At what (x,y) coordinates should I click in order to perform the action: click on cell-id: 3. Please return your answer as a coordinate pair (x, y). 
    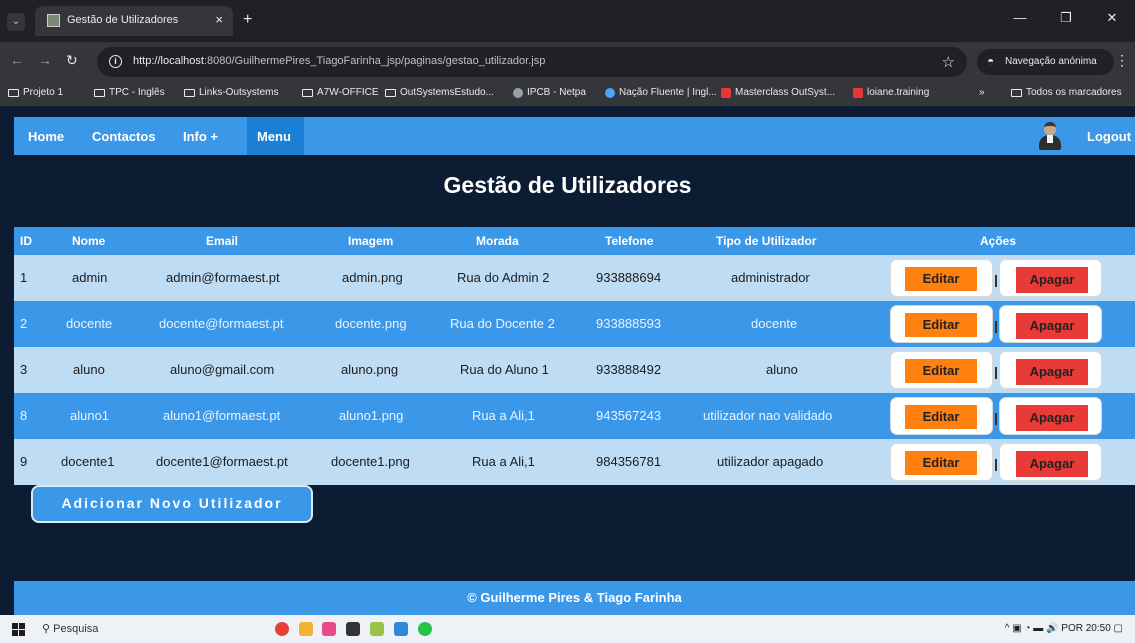
    Looking at the image, I should click on (24, 369).